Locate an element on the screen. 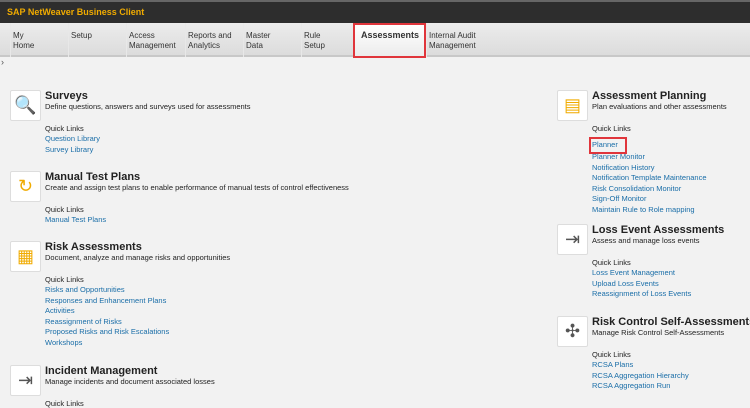 Image resolution: width=750 pixels, height=408 pixels. app-title: SAP NetWeaver Business Client is located at coordinates (76, 12).